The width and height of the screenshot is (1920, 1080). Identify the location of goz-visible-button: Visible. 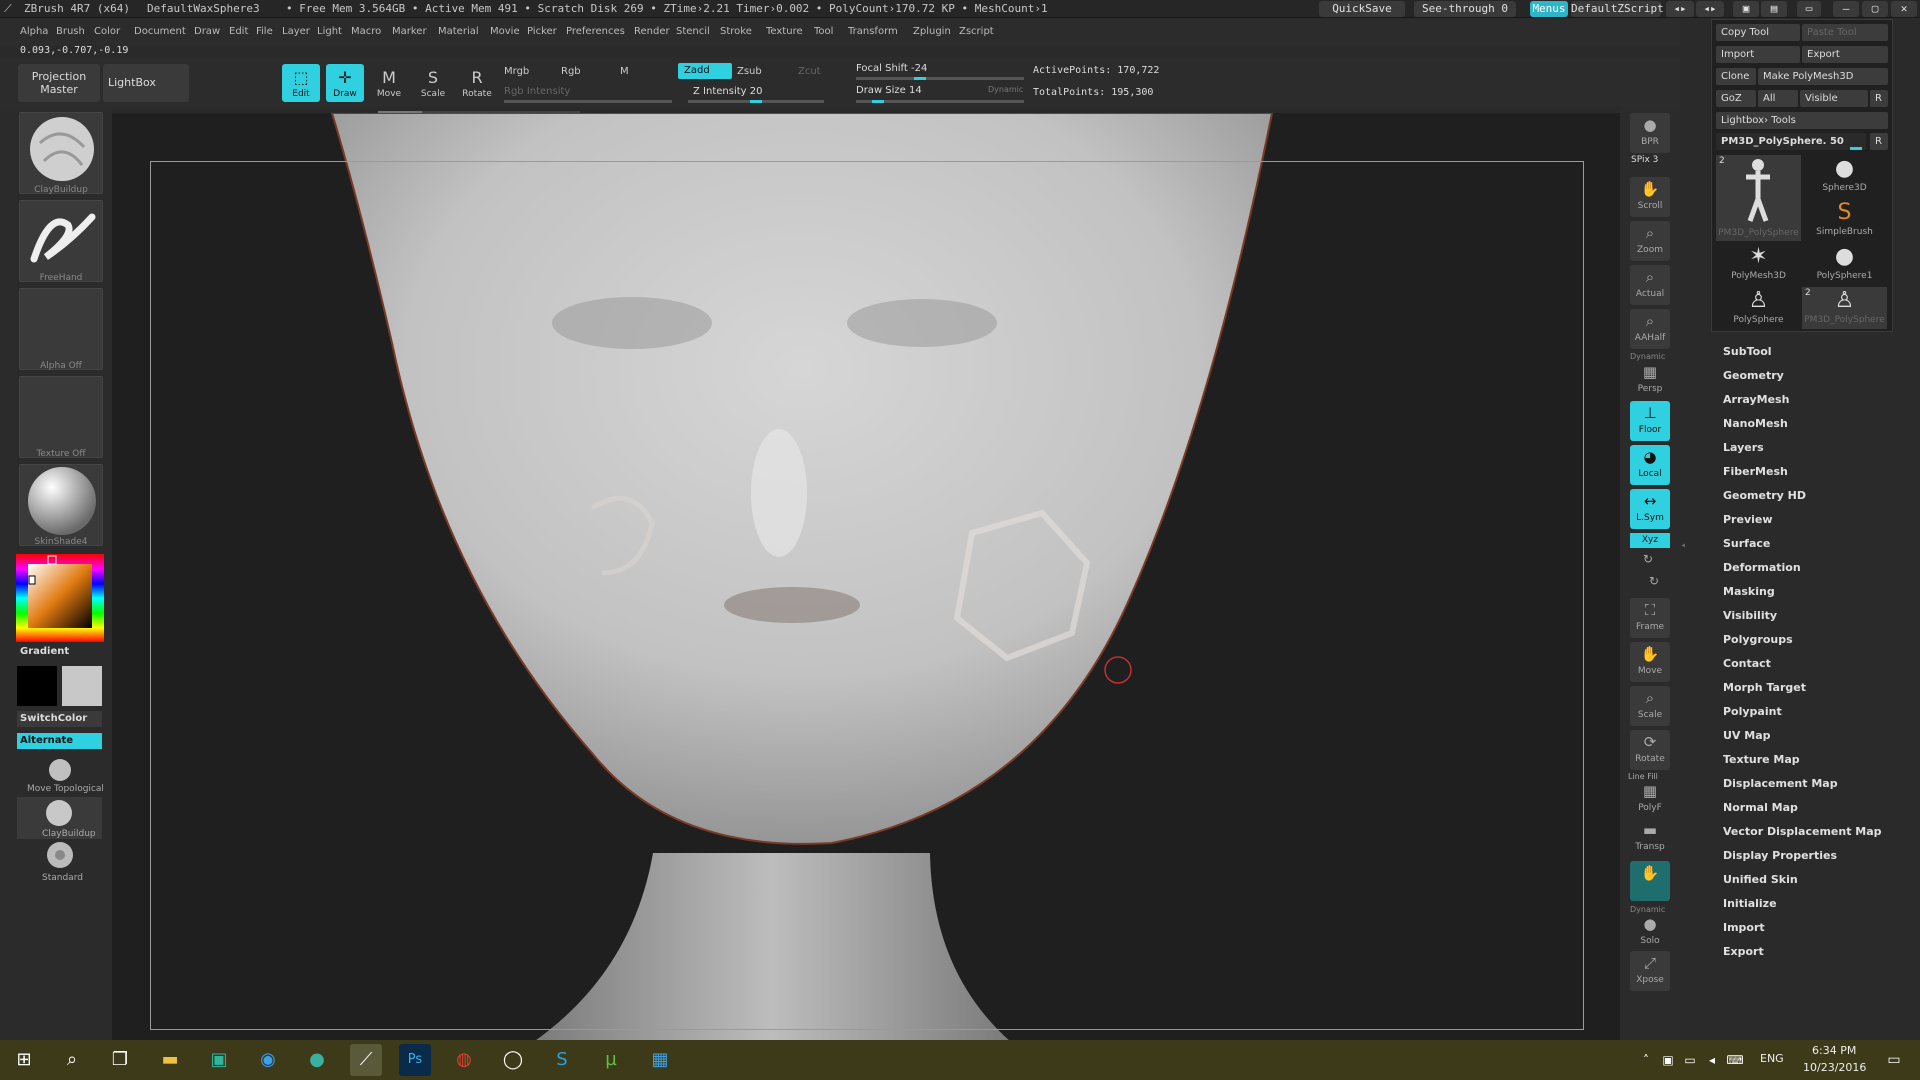
(1834, 98).